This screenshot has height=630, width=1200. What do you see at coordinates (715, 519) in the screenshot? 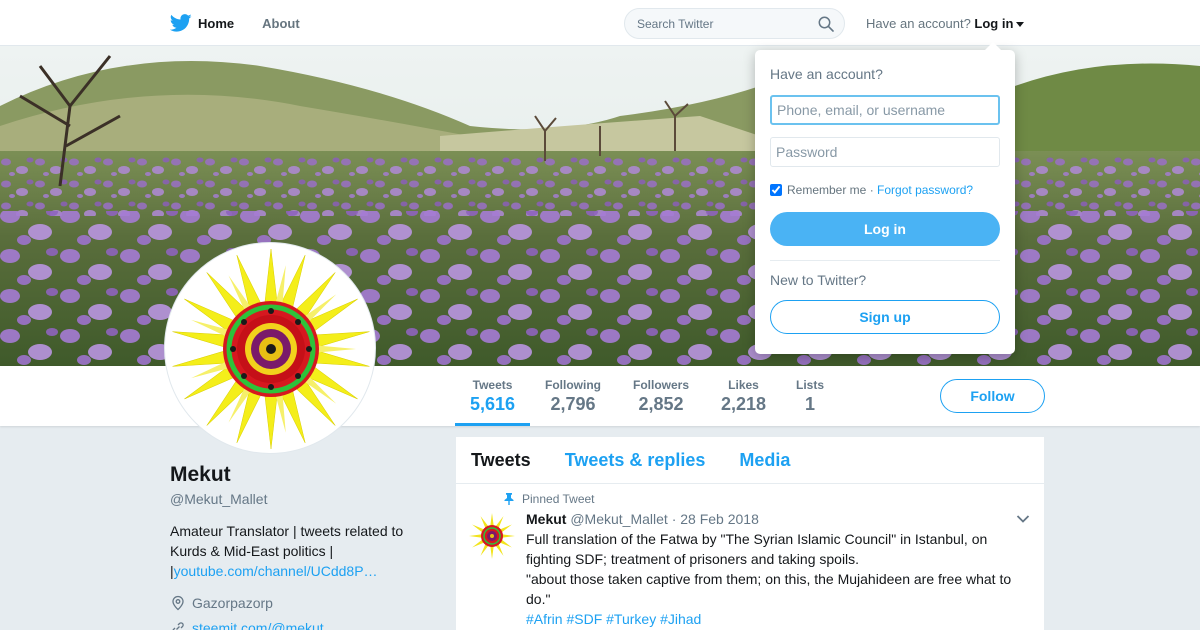
I see `tweet-date: · 28 Feb 2018` at bounding box center [715, 519].